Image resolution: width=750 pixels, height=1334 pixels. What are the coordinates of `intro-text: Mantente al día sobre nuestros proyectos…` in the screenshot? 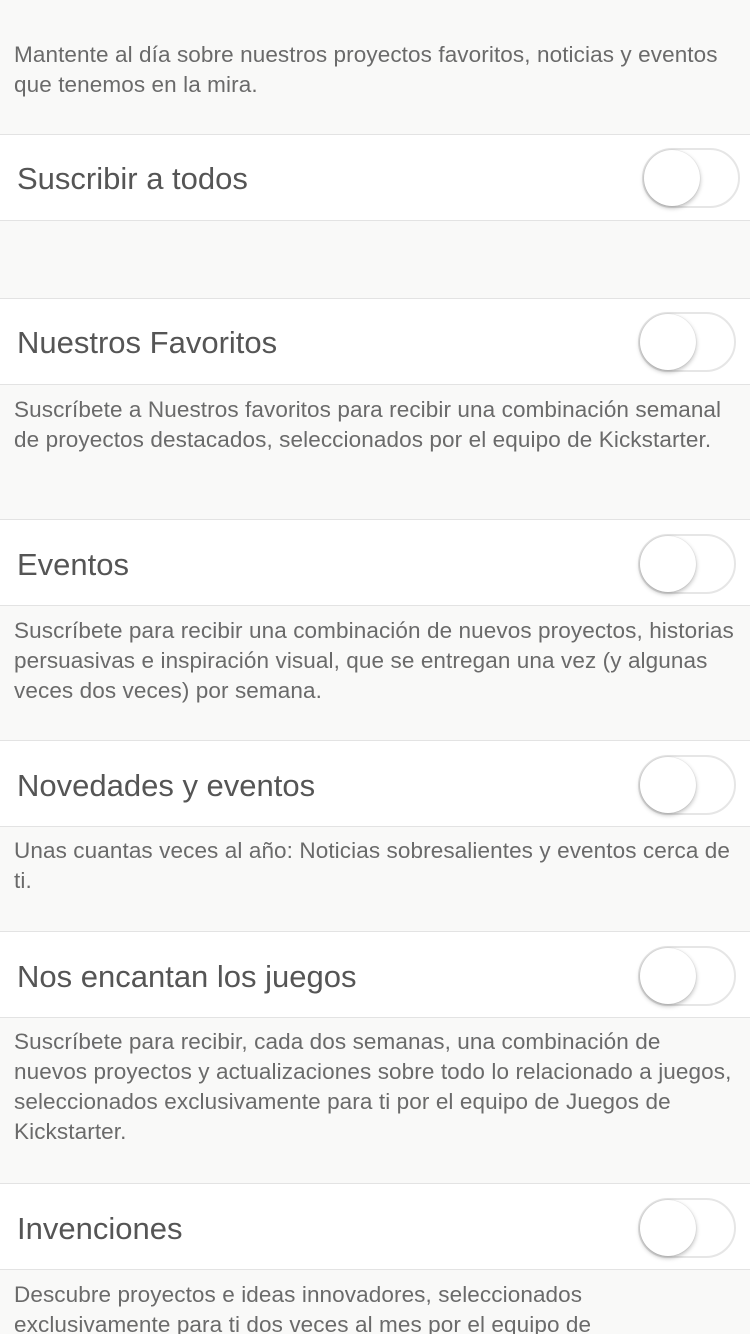 It's located at (366, 69).